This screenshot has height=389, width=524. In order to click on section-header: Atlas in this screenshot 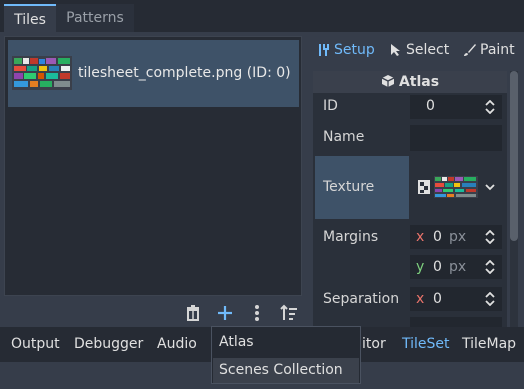, I will do `click(410, 82)`.